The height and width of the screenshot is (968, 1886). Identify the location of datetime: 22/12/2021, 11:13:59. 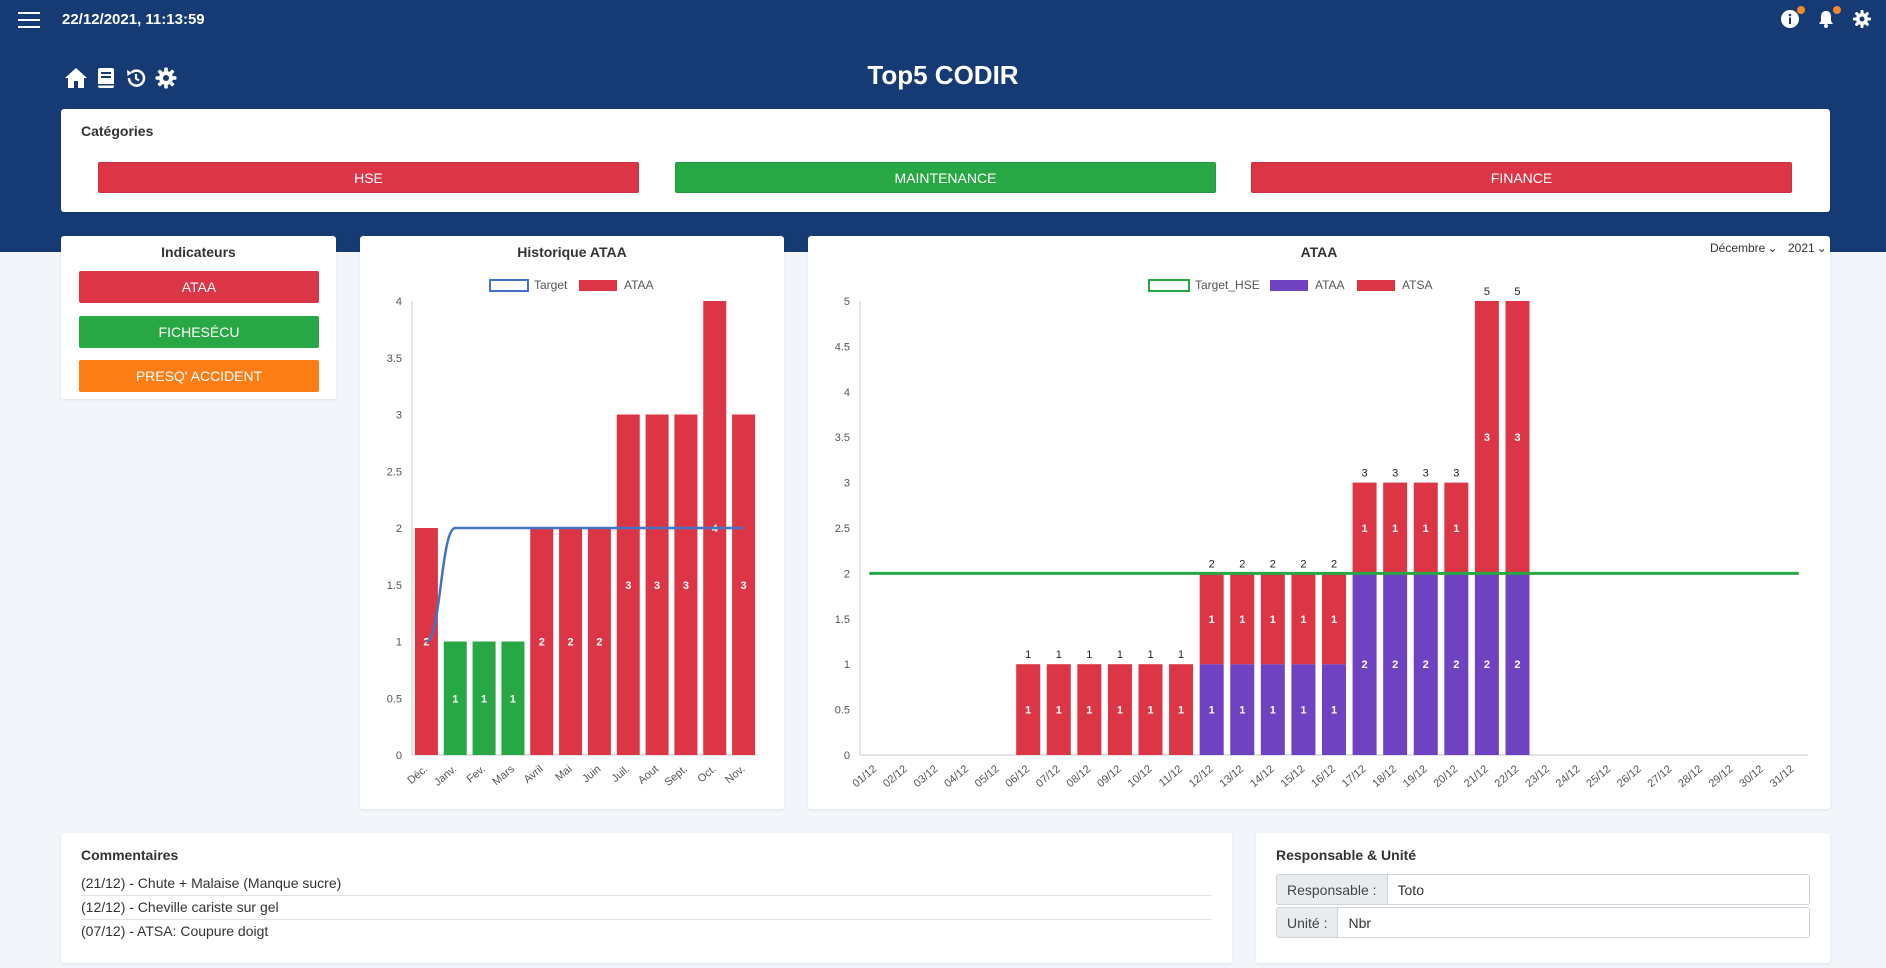
(133, 19).